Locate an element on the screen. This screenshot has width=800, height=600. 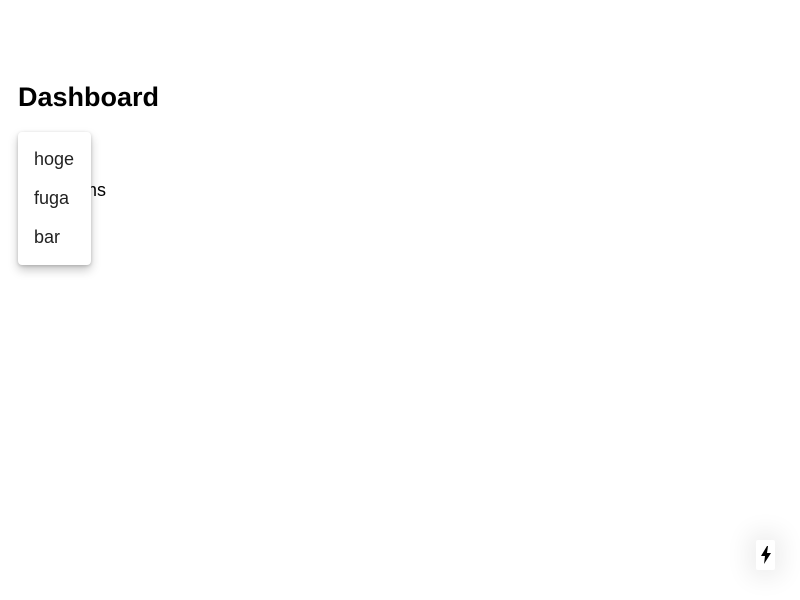
menu-item-bar: bar is located at coordinates (54, 237).